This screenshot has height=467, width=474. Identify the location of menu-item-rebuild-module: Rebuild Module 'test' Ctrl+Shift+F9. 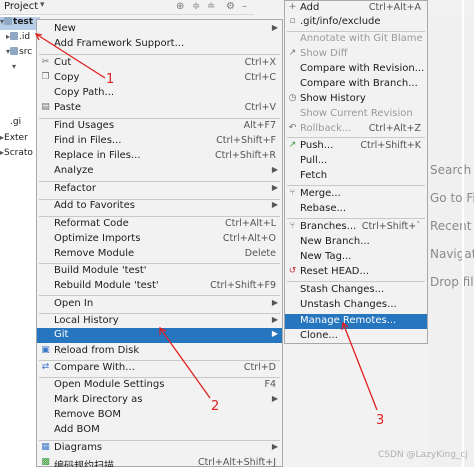
(159, 286).